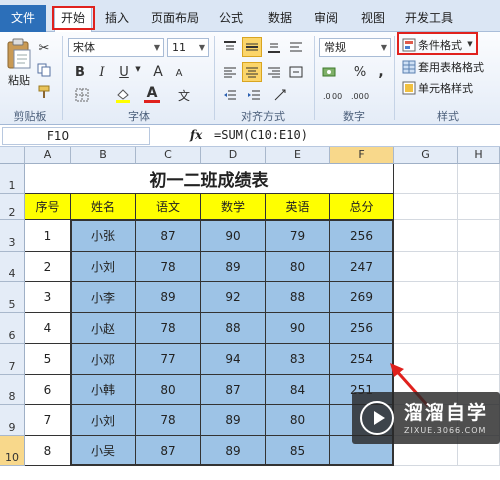  What do you see at coordinates (298, 155) in the screenshot?
I see `column-header-e: E` at bounding box center [298, 155].